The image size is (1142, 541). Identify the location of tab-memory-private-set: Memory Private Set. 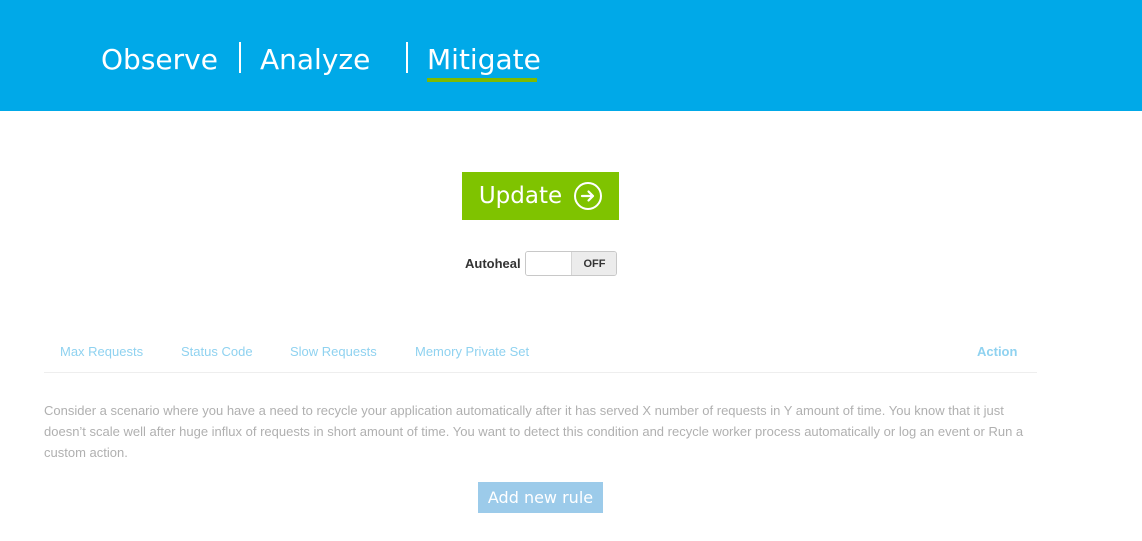
(472, 352).